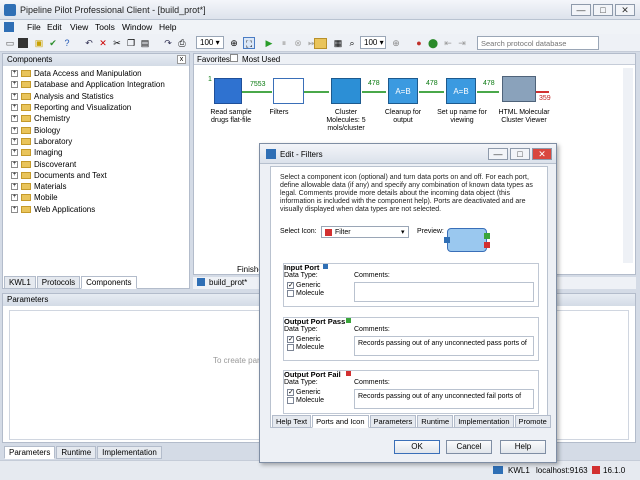 The height and width of the screenshot is (480, 640). Describe the element at coordinates (519, 89) in the screenshot. I see `html-viewer-icon` at that location.